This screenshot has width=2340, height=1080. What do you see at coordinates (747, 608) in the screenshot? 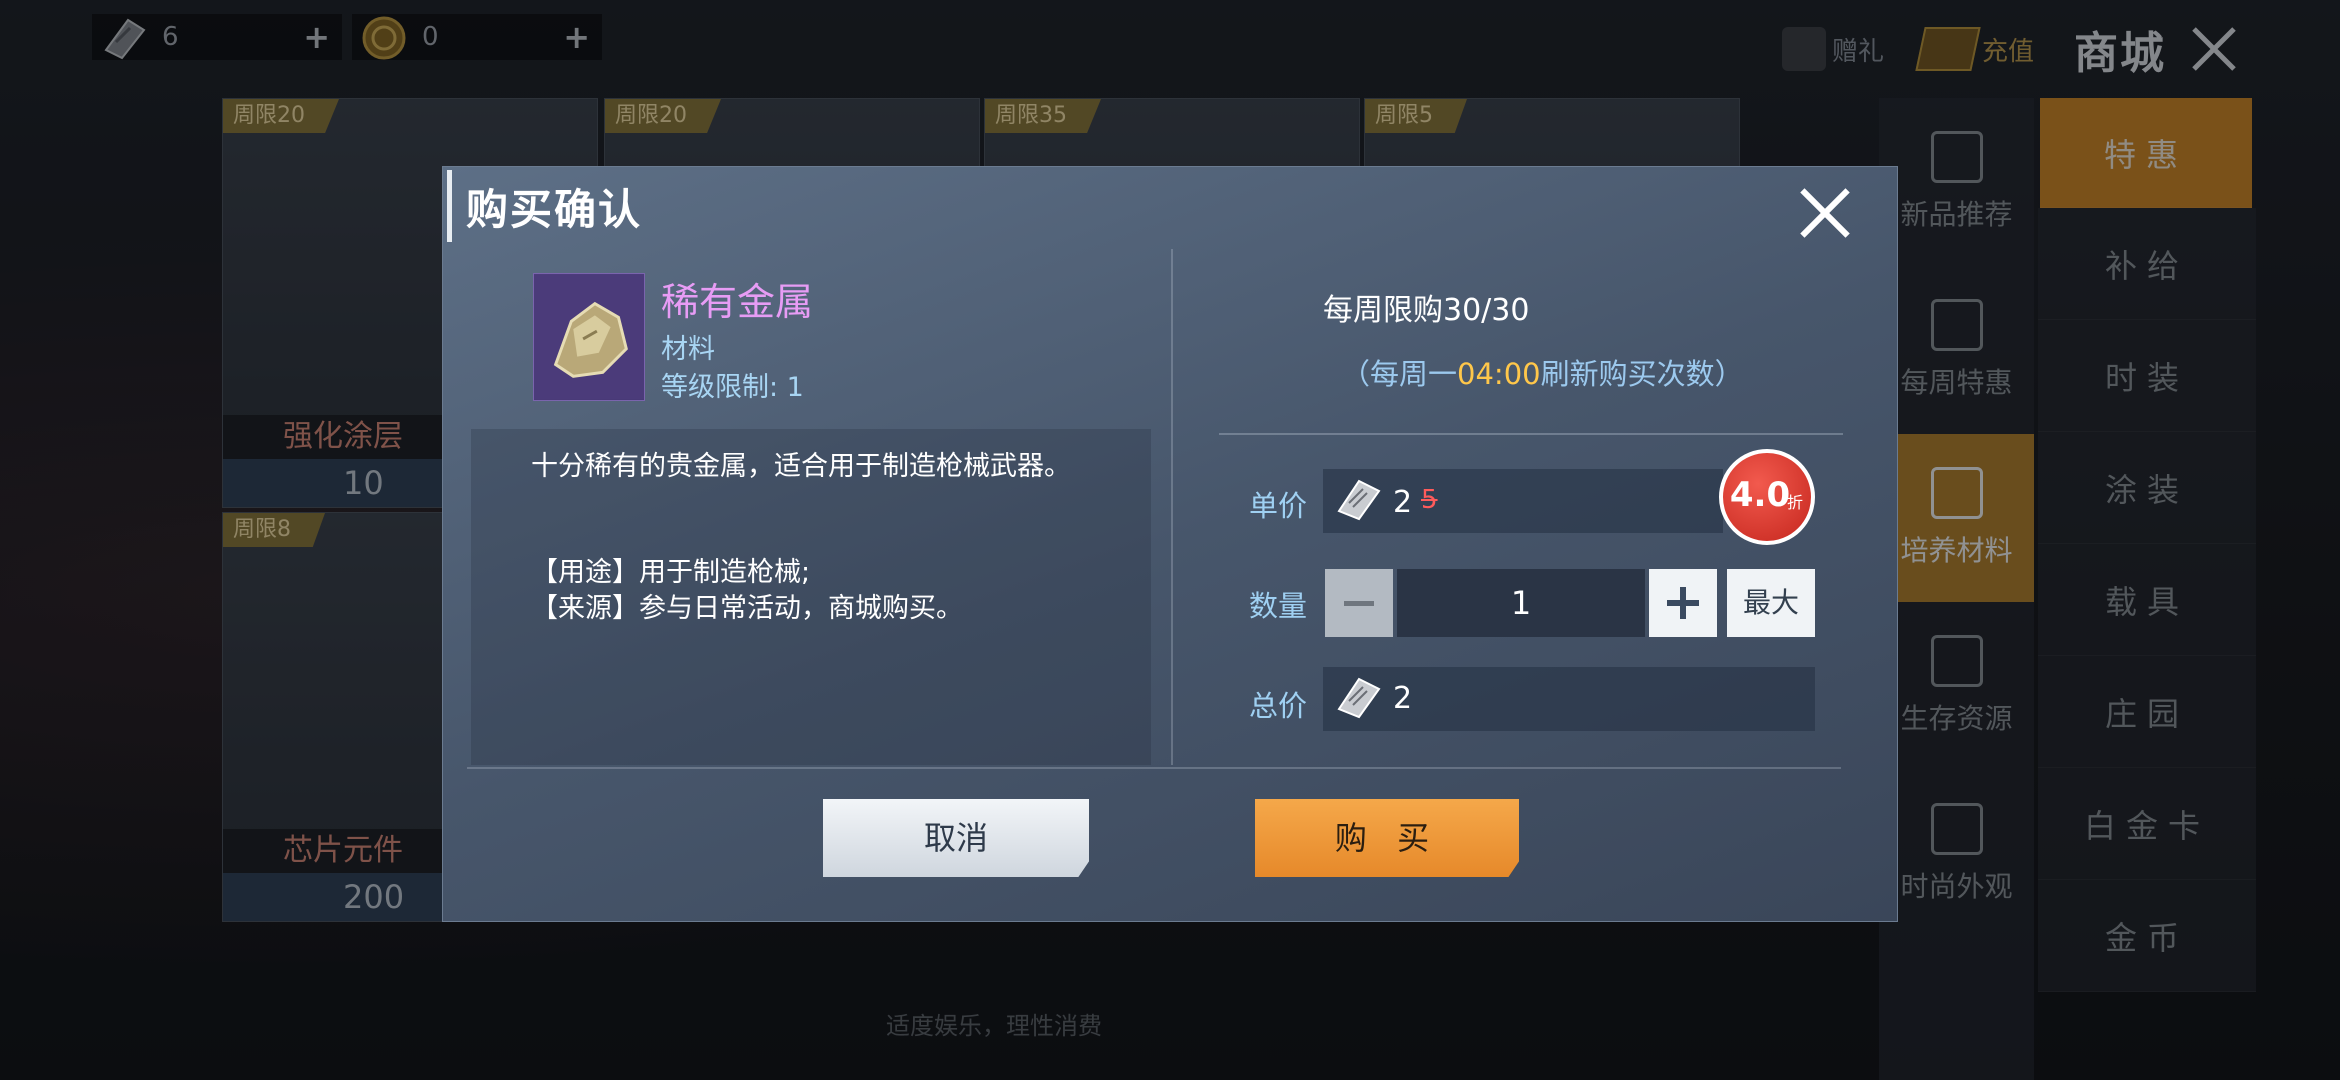
I see `item-source: 【来源】参与日常活动，商城购买。` at bounding box center [747, 608].